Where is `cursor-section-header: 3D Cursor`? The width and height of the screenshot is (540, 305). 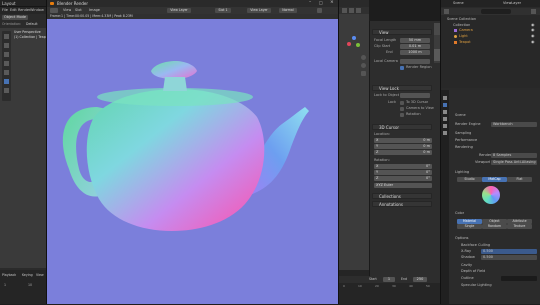
cursor-section-header: 3D Cursor is located at coordinates (402, 127).